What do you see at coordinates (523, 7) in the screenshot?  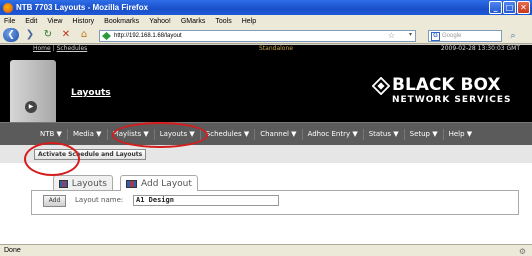 I see `close-button: ✕` at bounding box center [523, 7].